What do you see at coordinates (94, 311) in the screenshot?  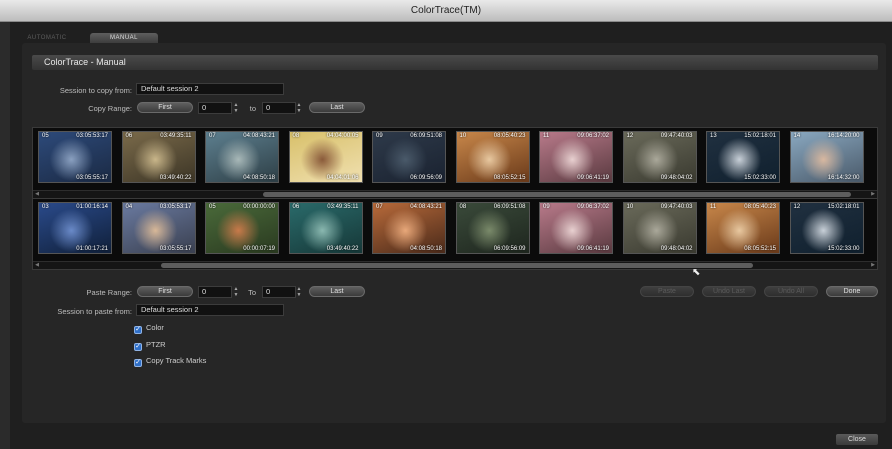 I see `paste-session-label: Session to paste from:` at bounding box center [94, 311].